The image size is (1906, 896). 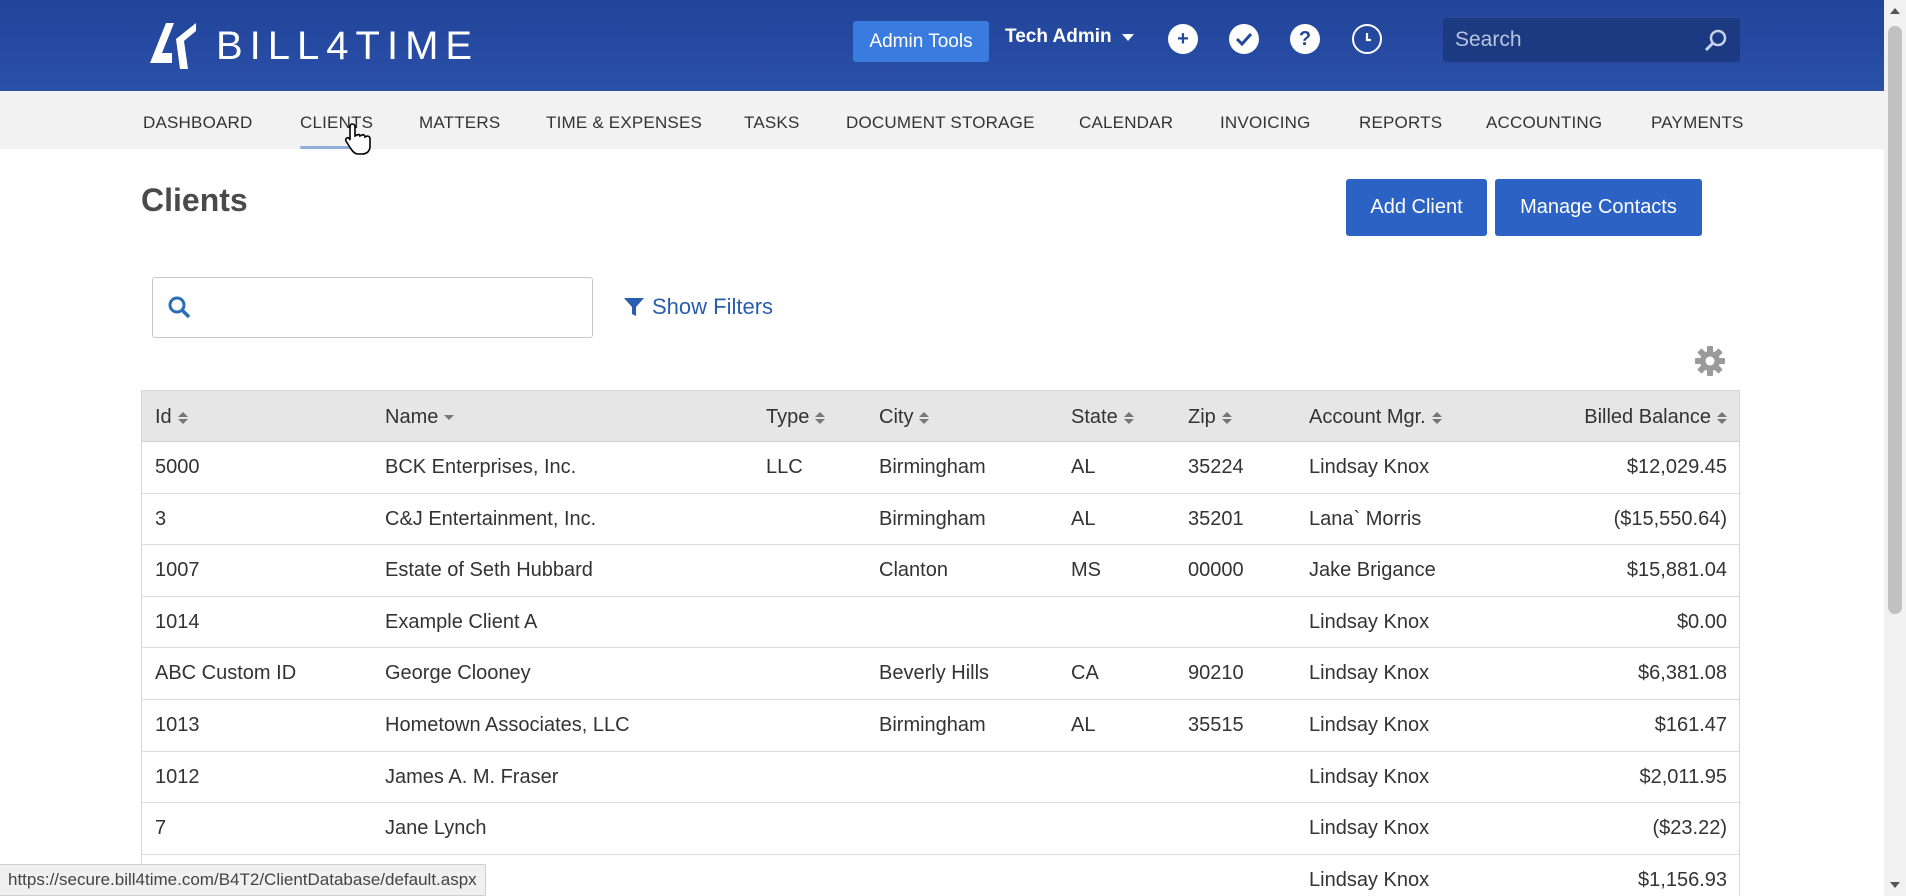 What do you see at coordinates (1375, 417) in the screenshot?
I see `col-header-account-mgr: Account Mgr.` at bounding box center [1375, 417].